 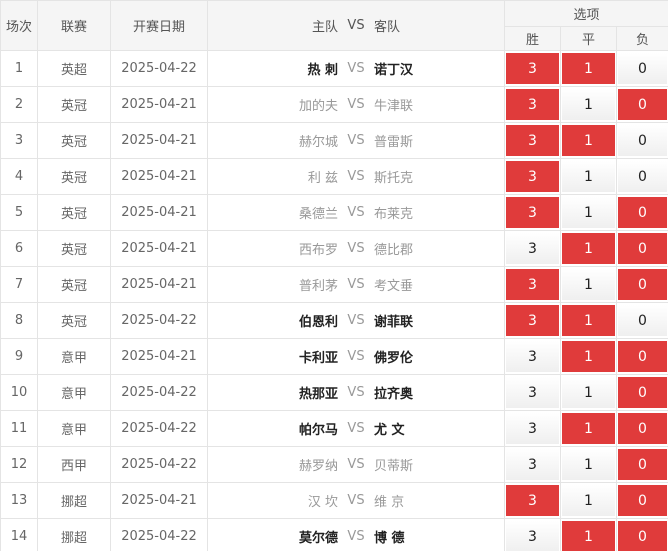 I want to click on round-number: 7, so click(x=19, y=284).